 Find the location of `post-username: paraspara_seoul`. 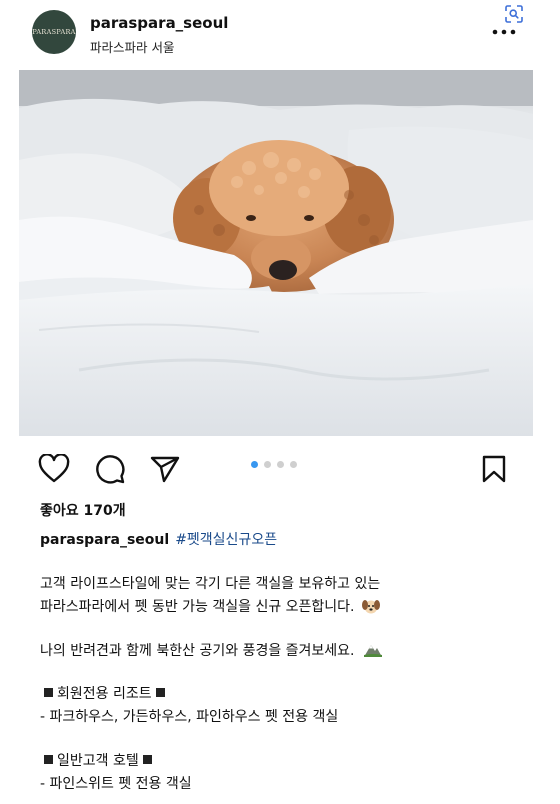

post-username: paraspara_seoul is located at coordinates (159, 23).